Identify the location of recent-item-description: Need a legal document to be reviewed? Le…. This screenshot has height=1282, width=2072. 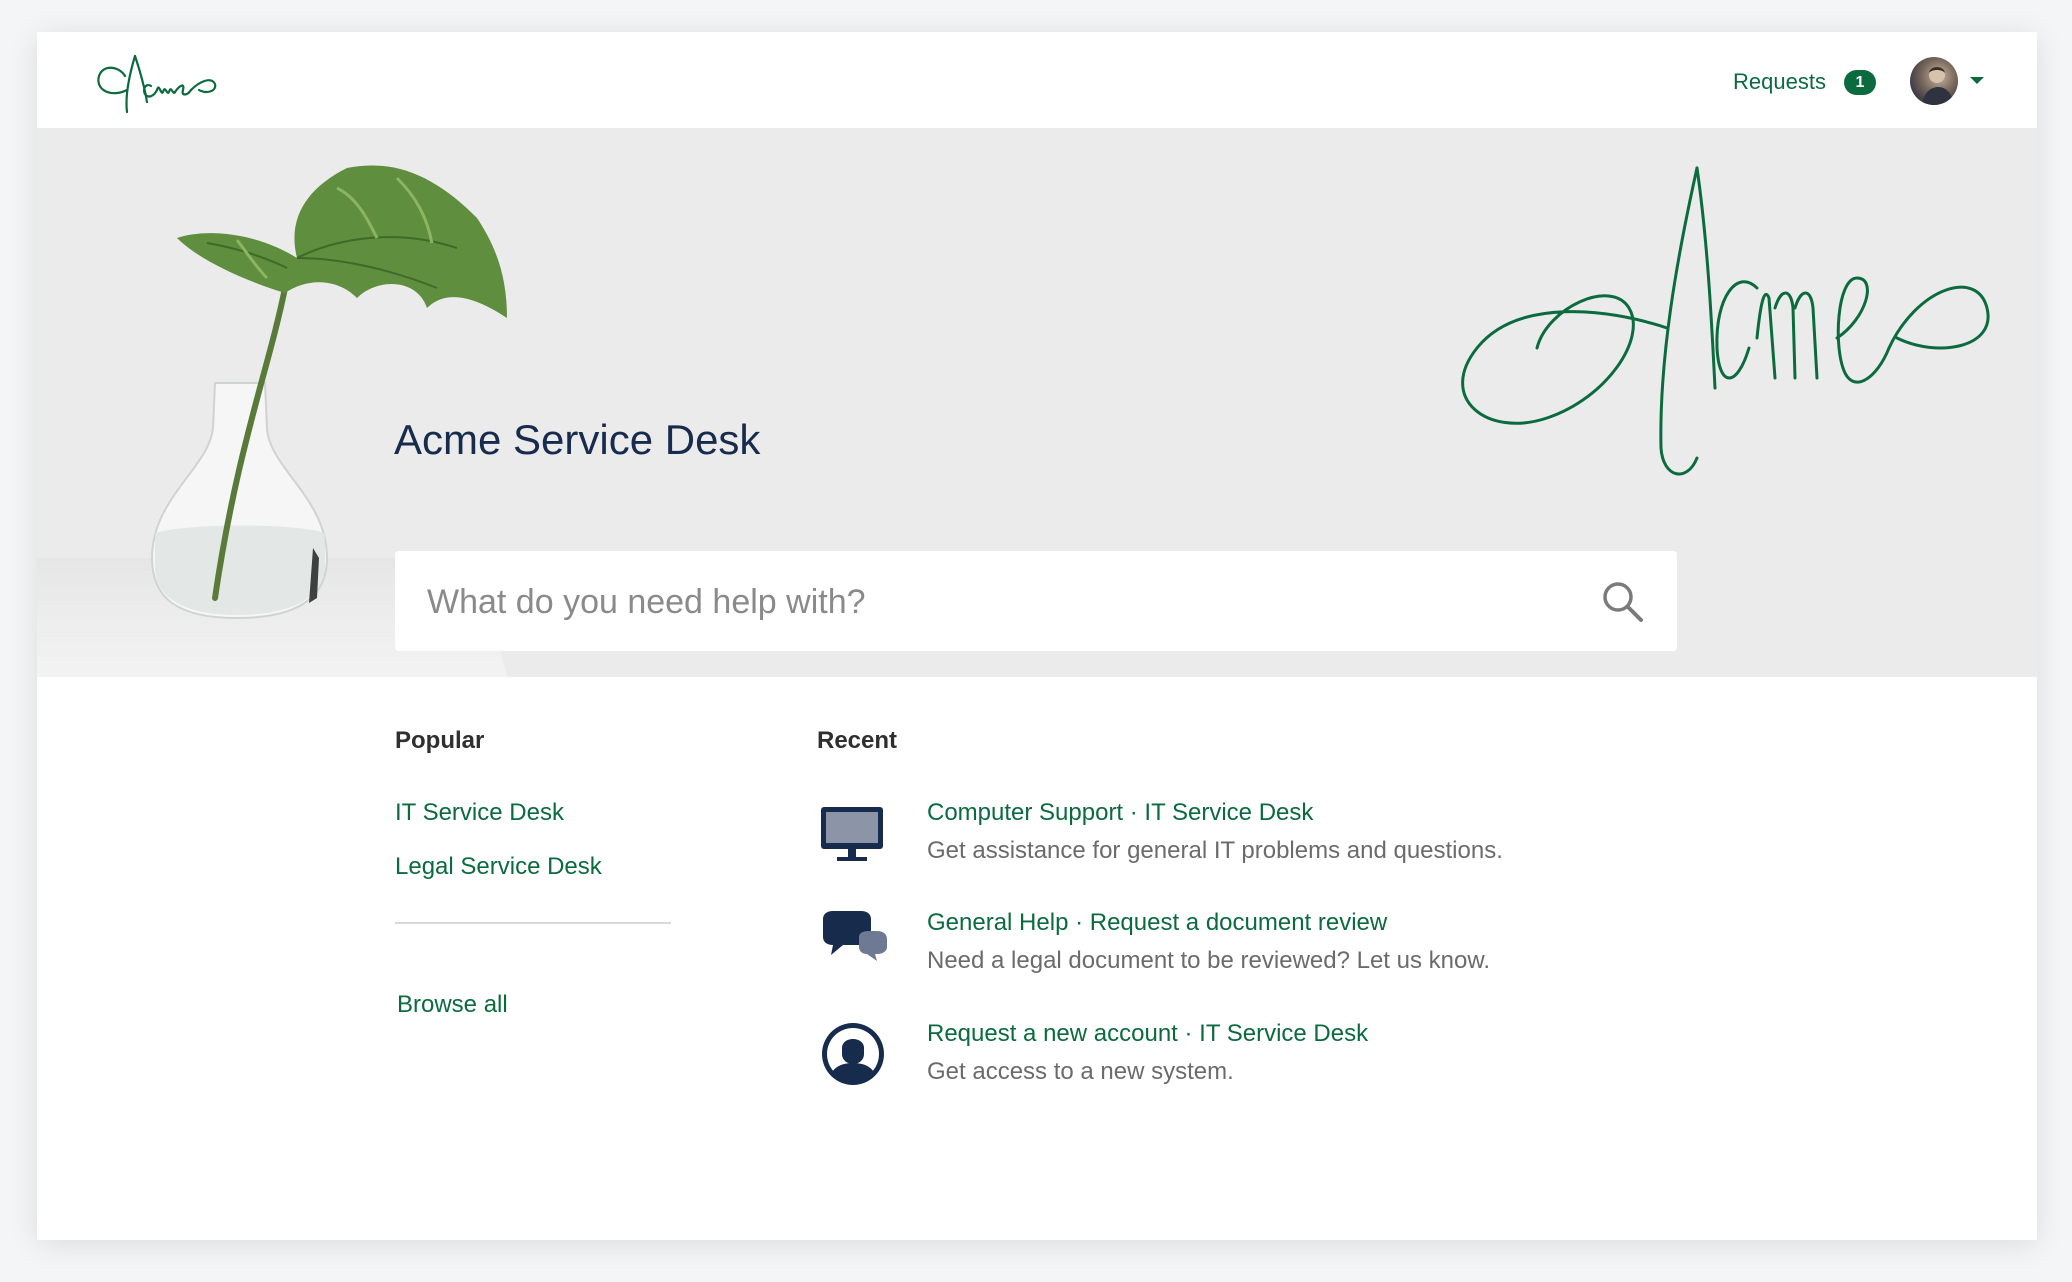
(1209, 960).